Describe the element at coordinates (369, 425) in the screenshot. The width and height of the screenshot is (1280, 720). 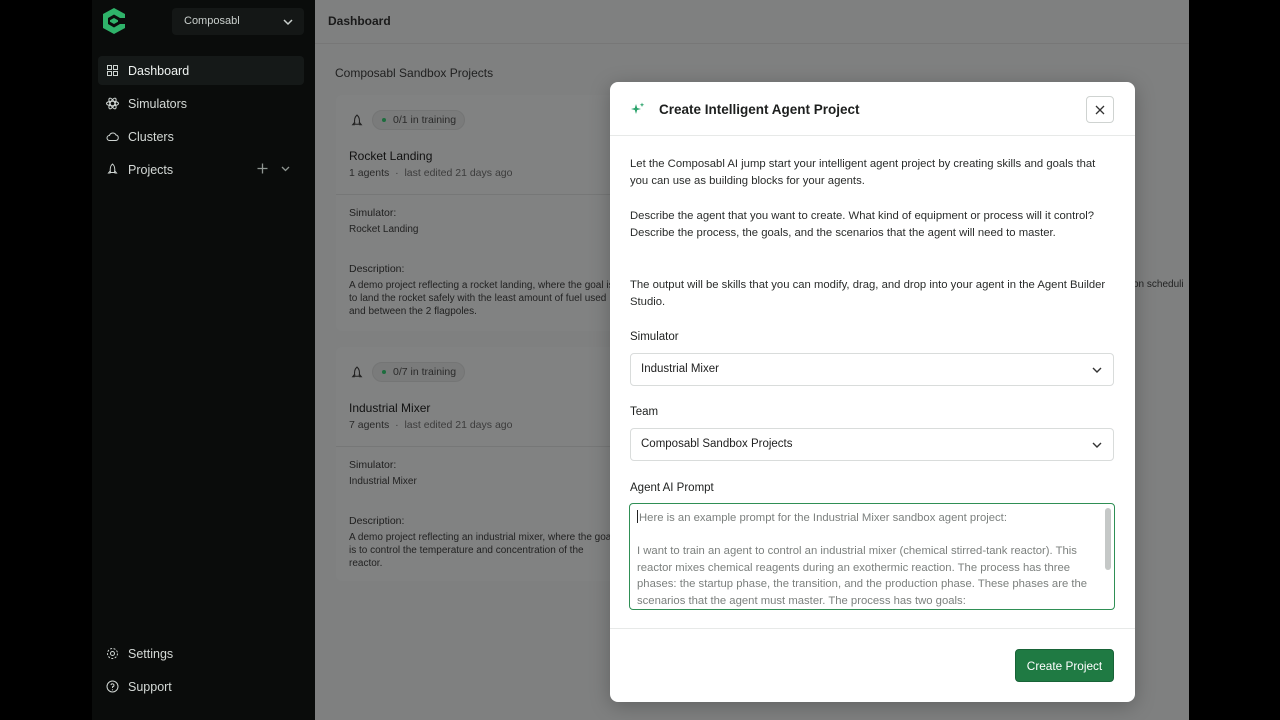
I see `agent-count: 7 agents` at that location.